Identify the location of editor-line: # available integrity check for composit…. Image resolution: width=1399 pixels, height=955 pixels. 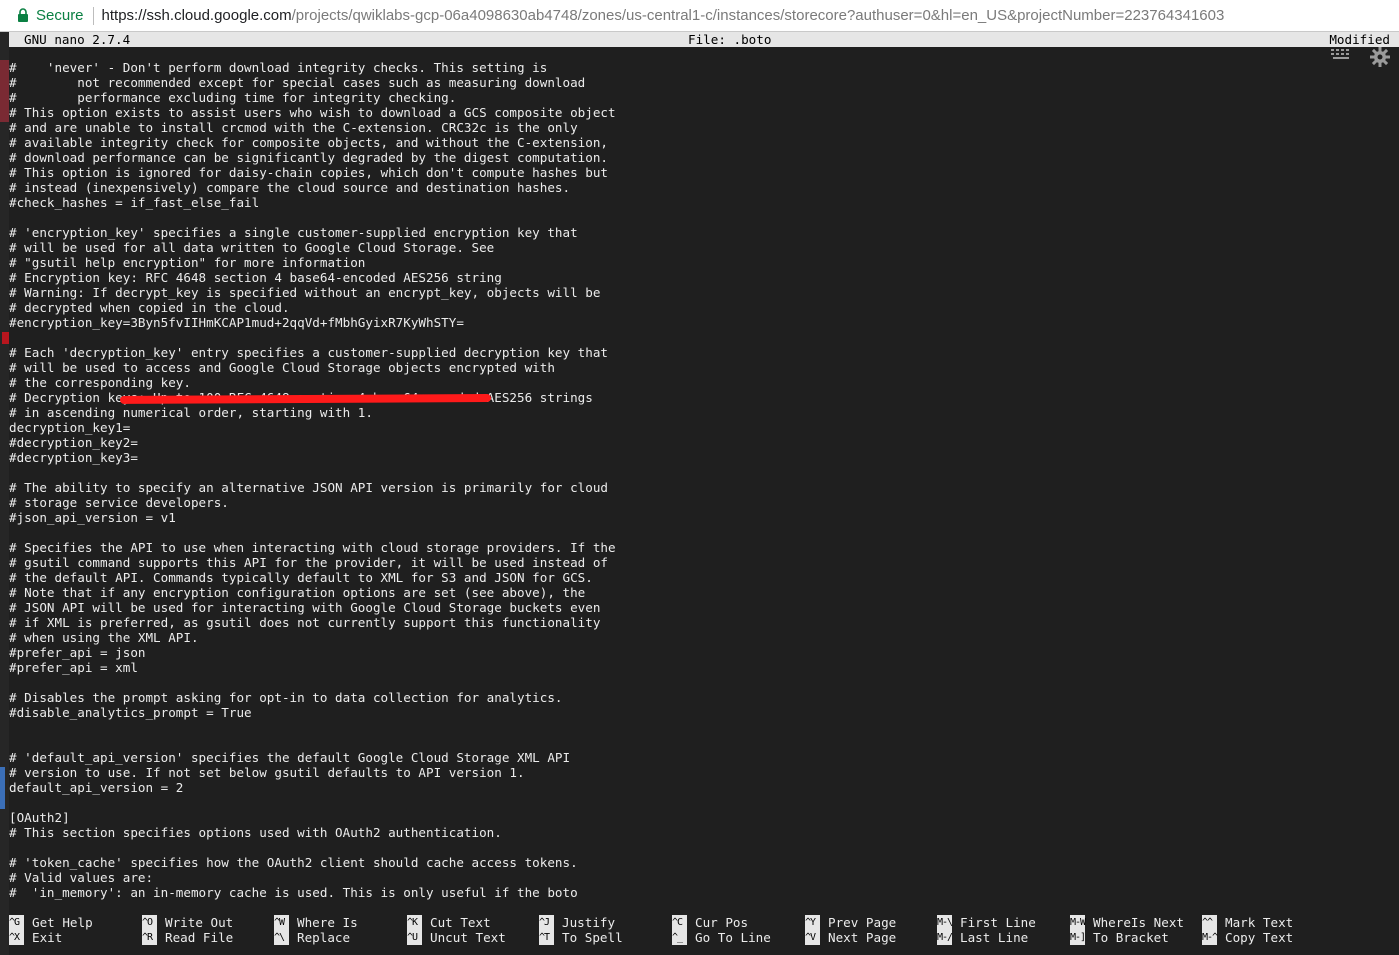
(694, 142).